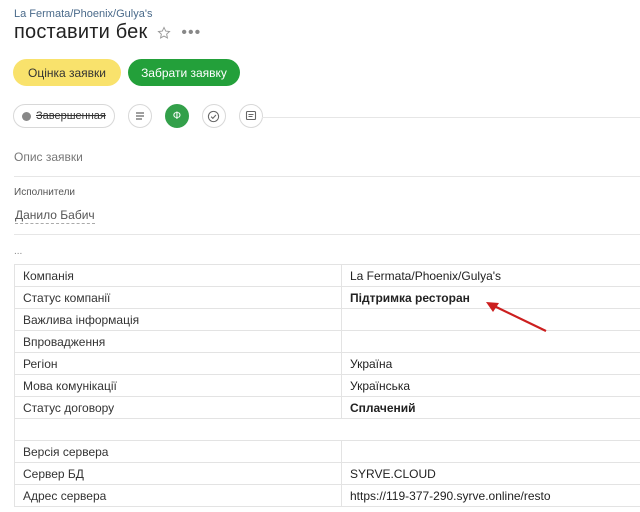 The width and height of the screenshot is (640, 512). I want to click on take-request-button: Забрати заявку, so click(184, 72).